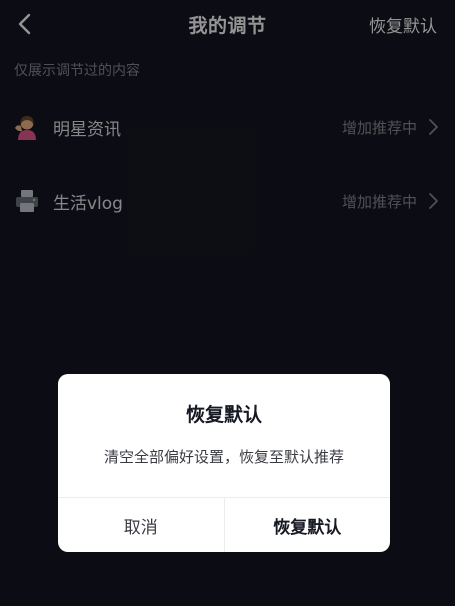 This screenshot has width=455, height=606. What do you see at coordinates (223, 457) in the screenshot?
I see `dialog-message: 清空全部偏好设置，恢复至默认推荐` at bounding box center [223, 457].